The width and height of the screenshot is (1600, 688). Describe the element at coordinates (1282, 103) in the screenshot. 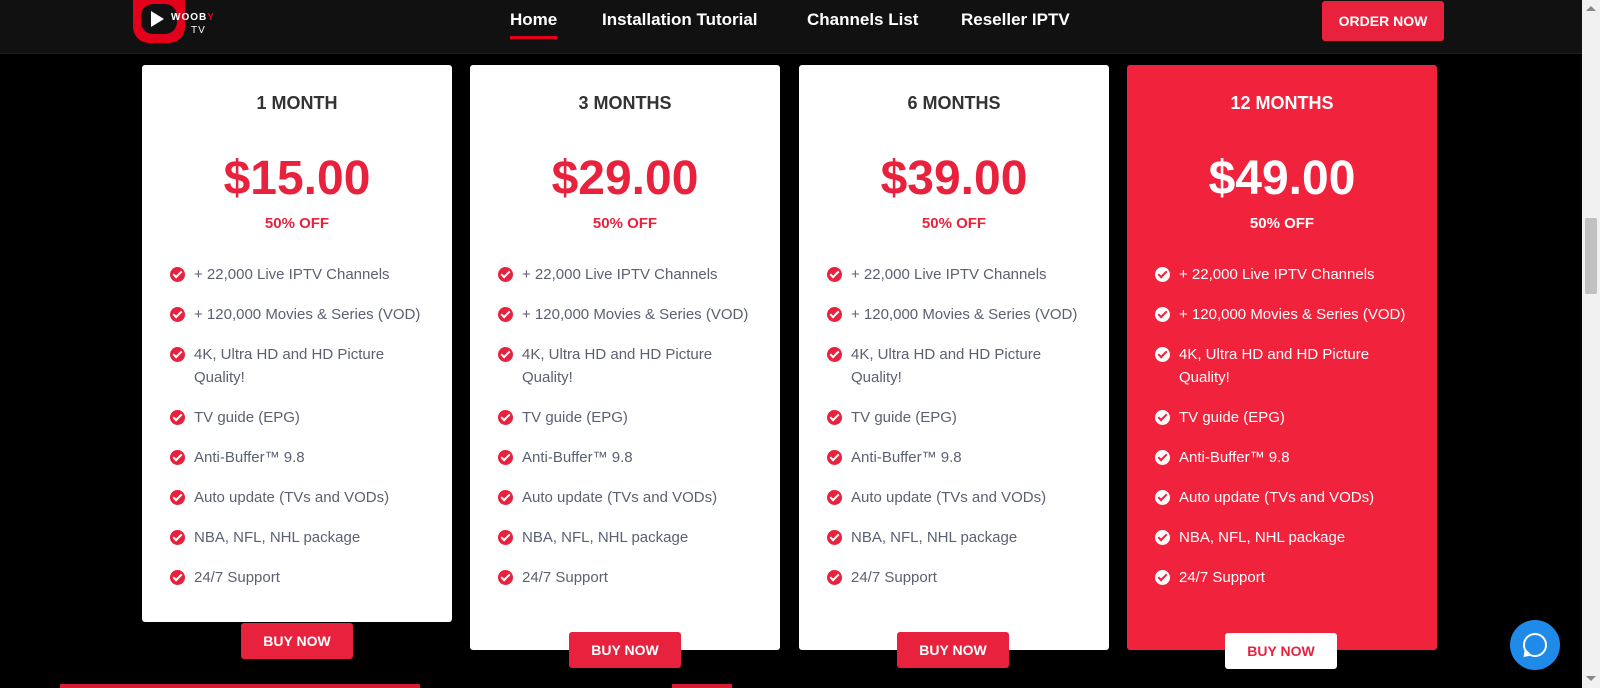

I see `plan-name: 12 MONTHS` at that location.